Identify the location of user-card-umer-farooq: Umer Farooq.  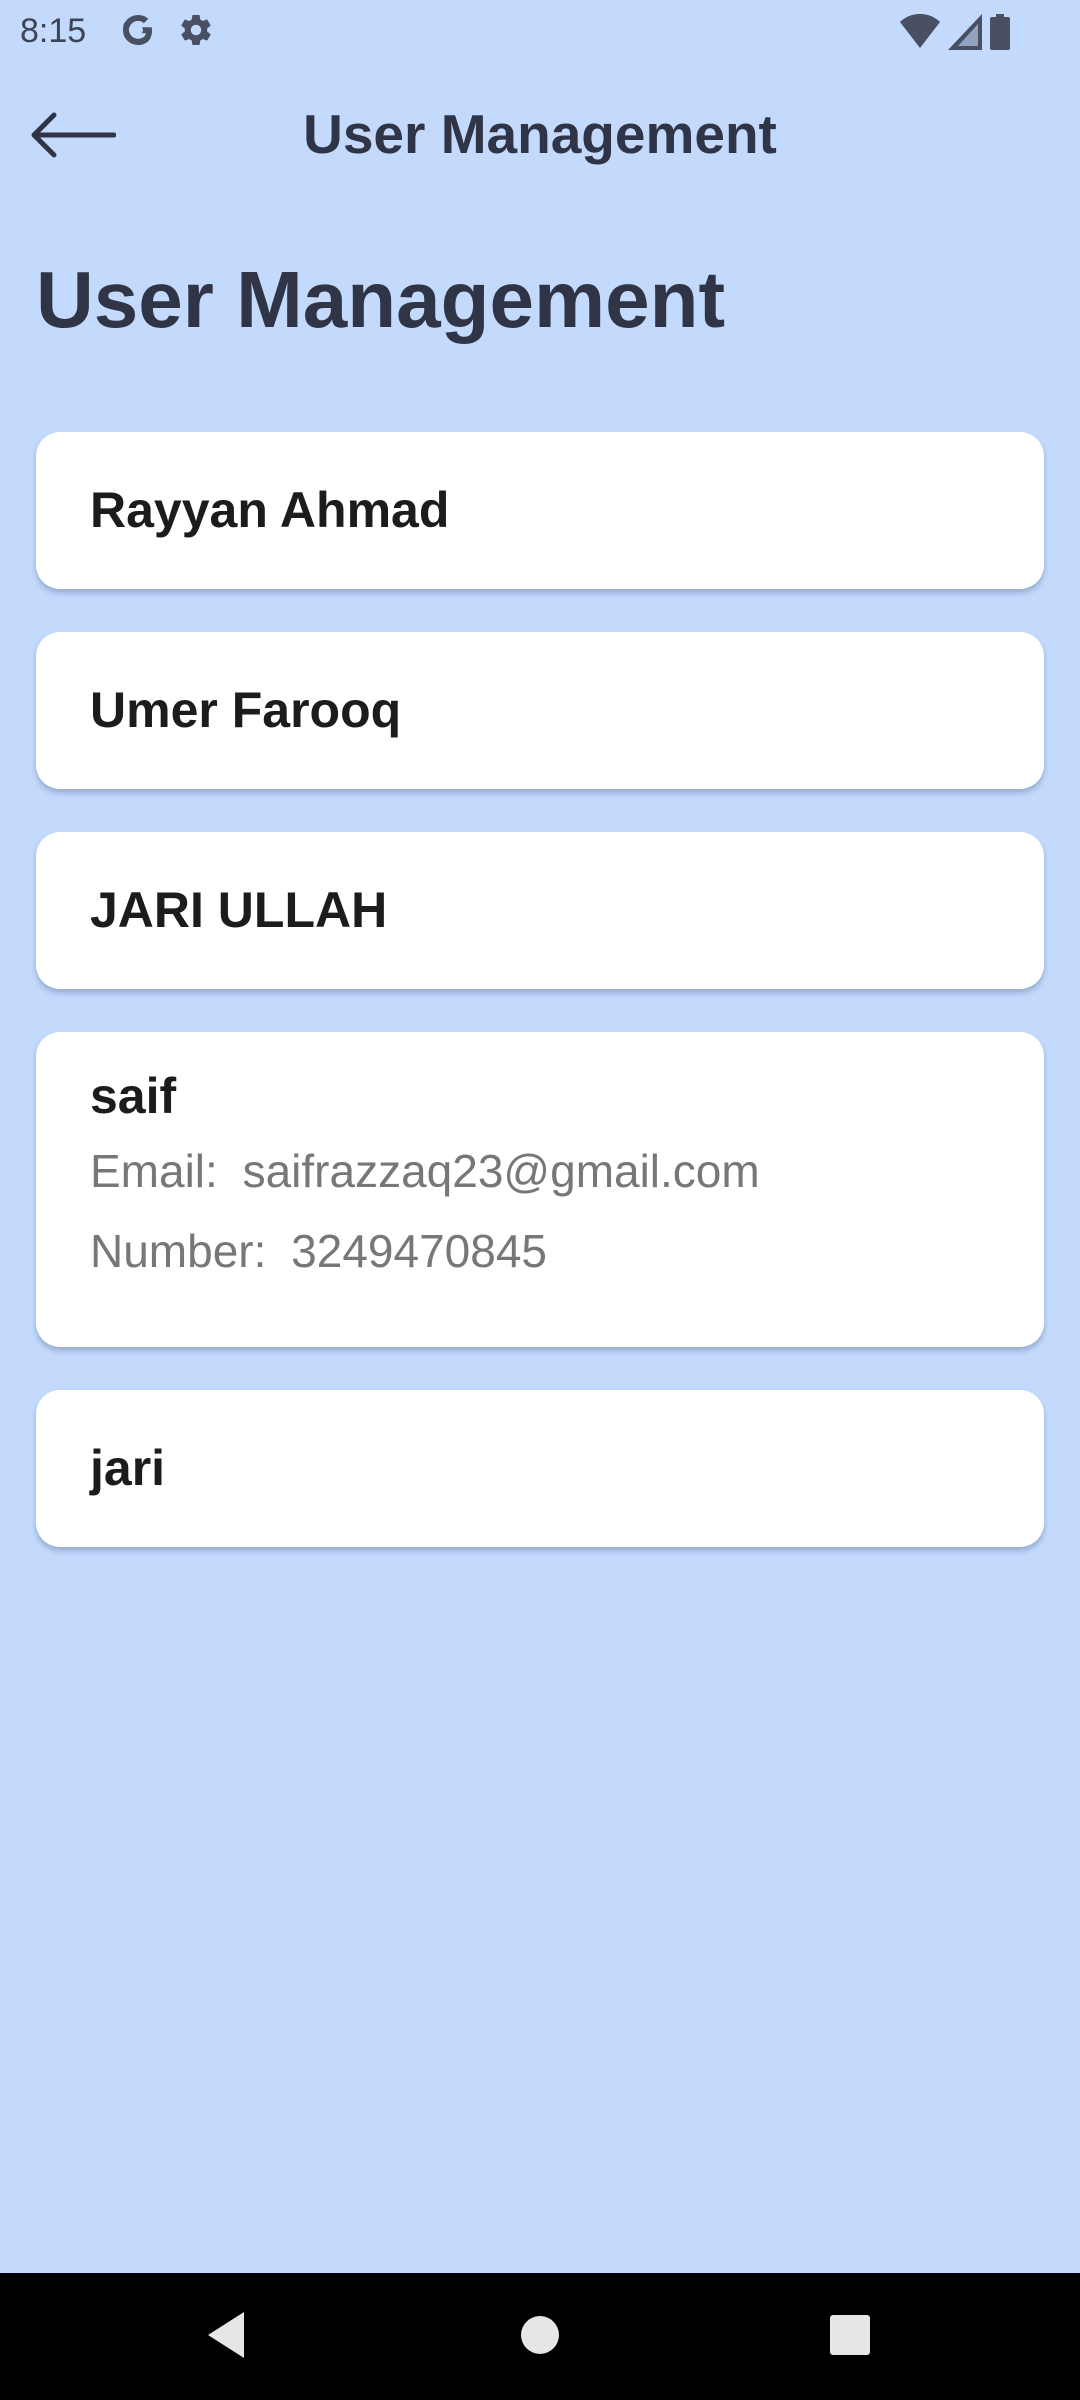
(540, 710).